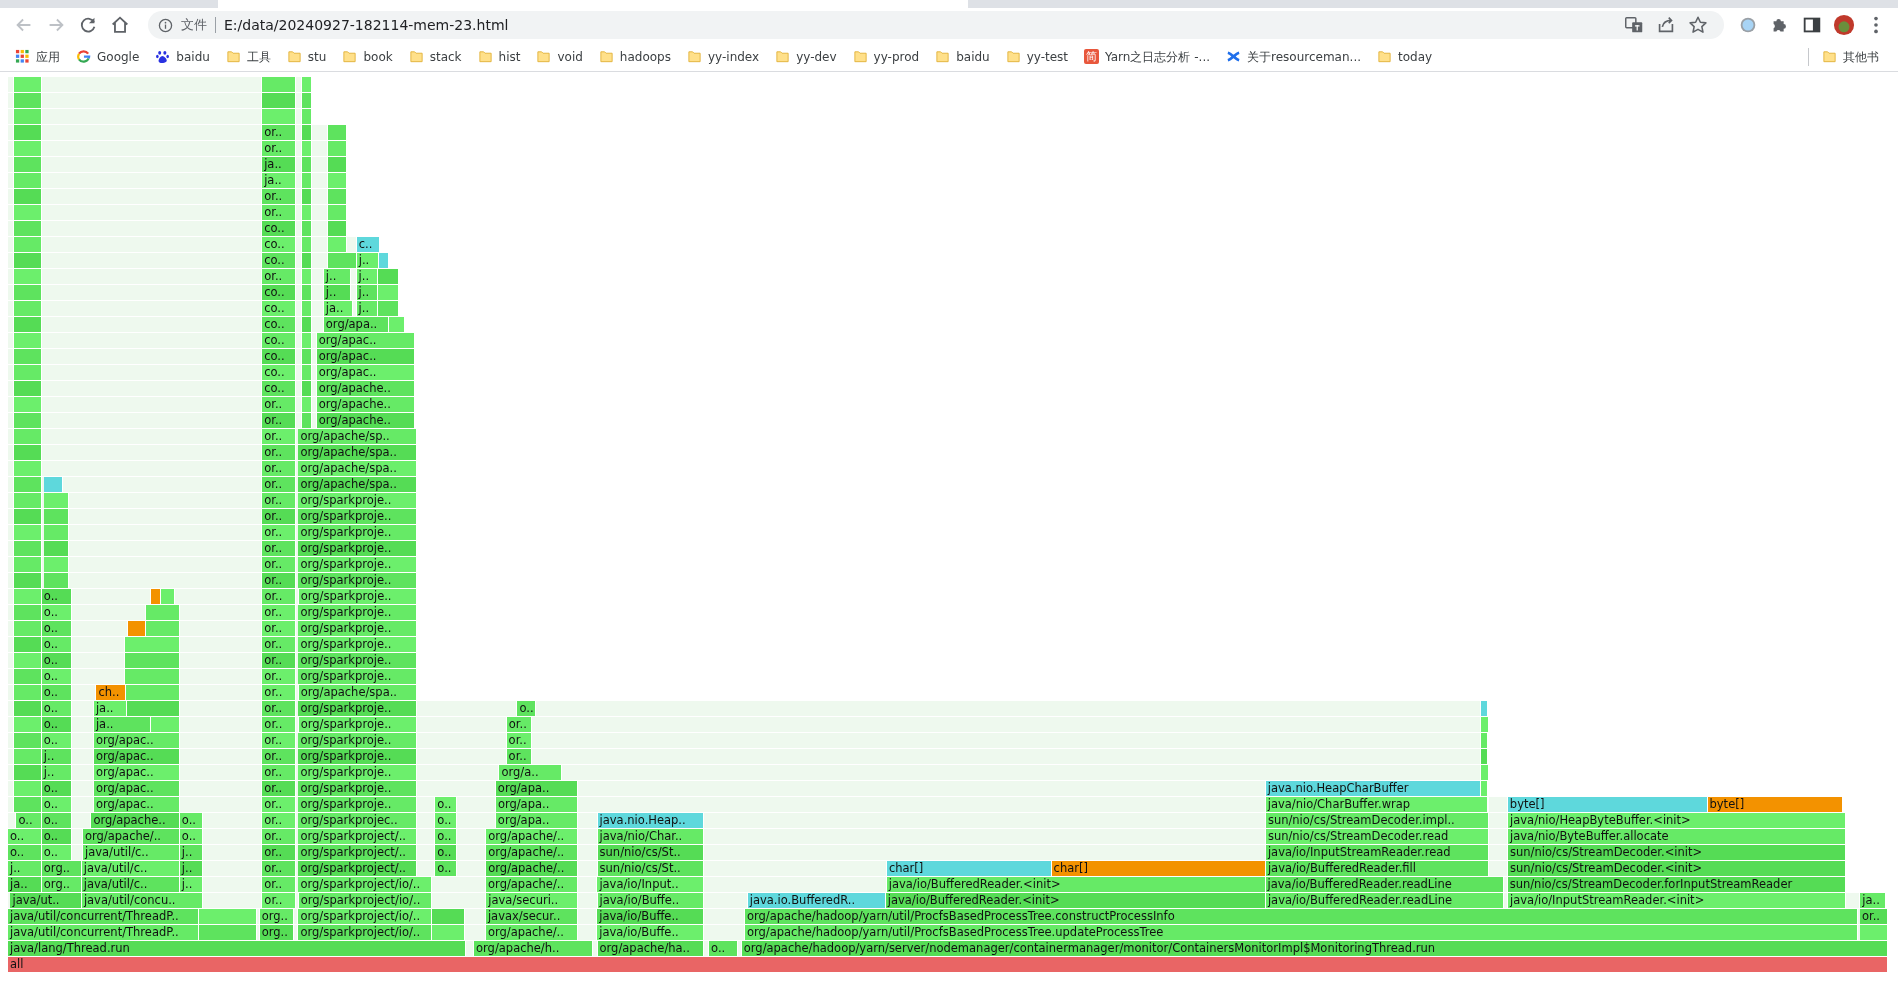  I want to click on stack-frame: all, so click(948, 964).